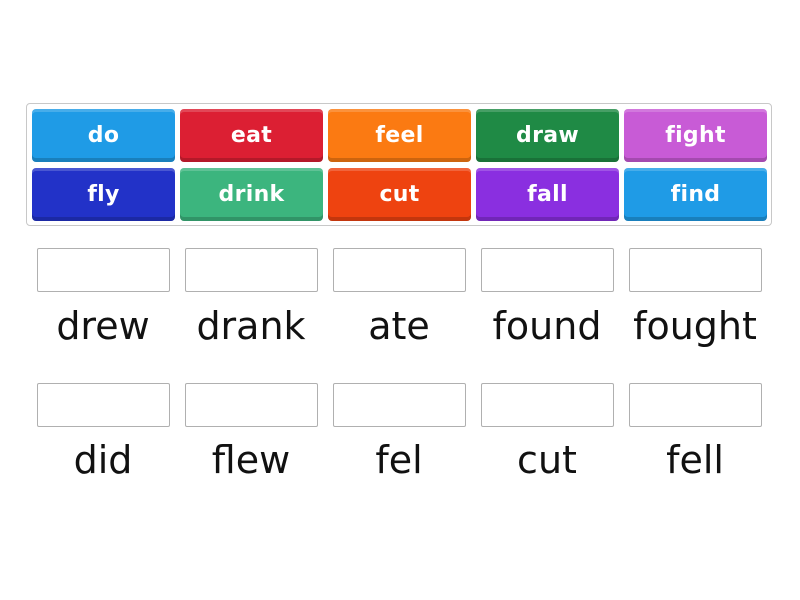 The image size is (800, 600). Describe the element at coordinates (547, 135) in the screenshot. I see `word-tile-draw: draw` at that location.